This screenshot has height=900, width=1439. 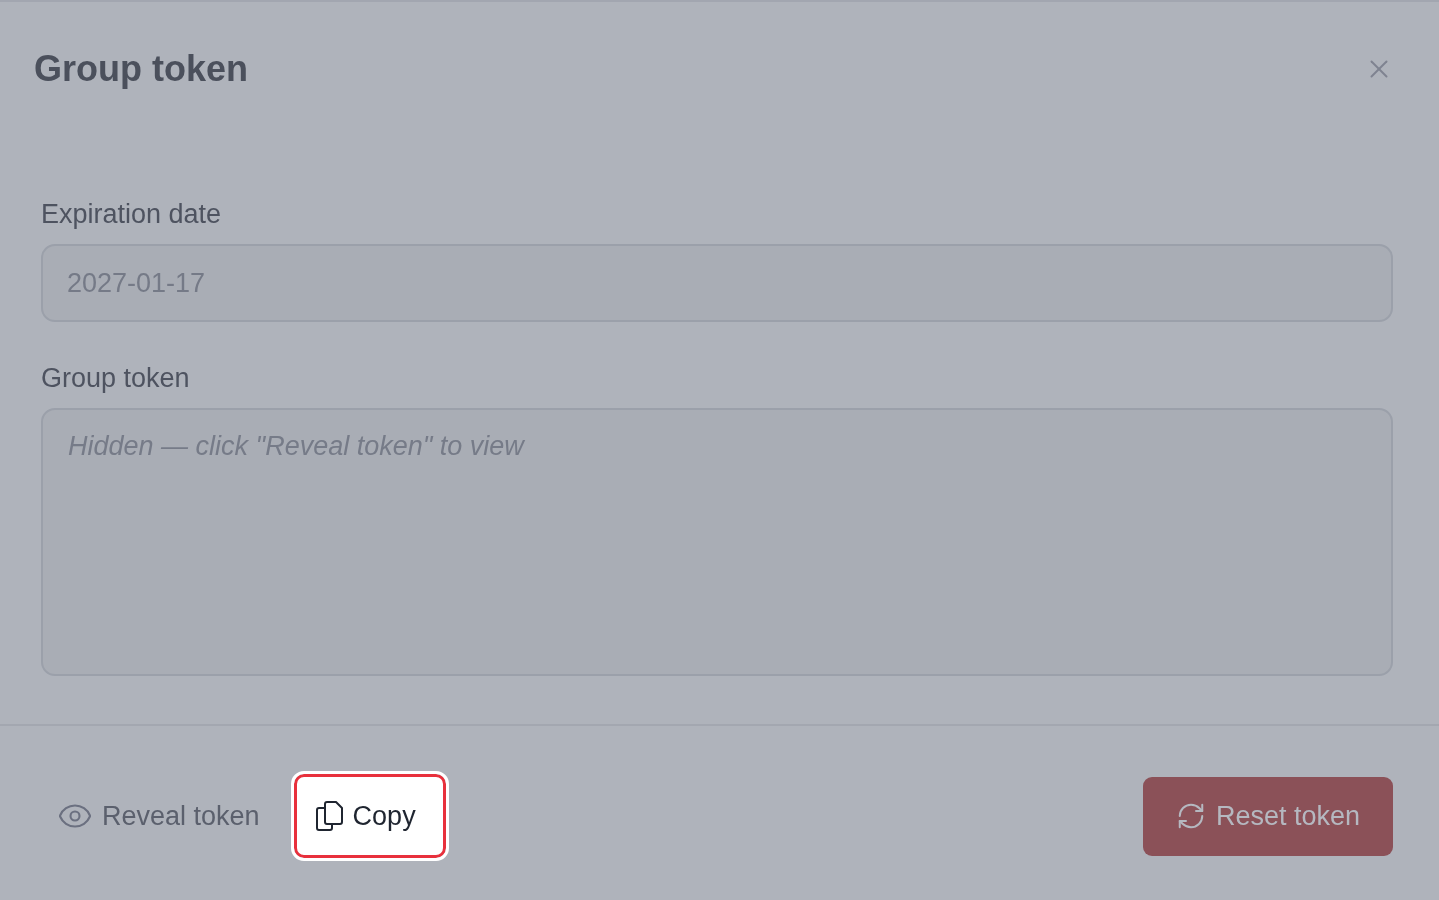 What do you see at coordinates (369, 816) in the screenshot?
I see `copy-button: Copy` at bounding box center [369, 816].